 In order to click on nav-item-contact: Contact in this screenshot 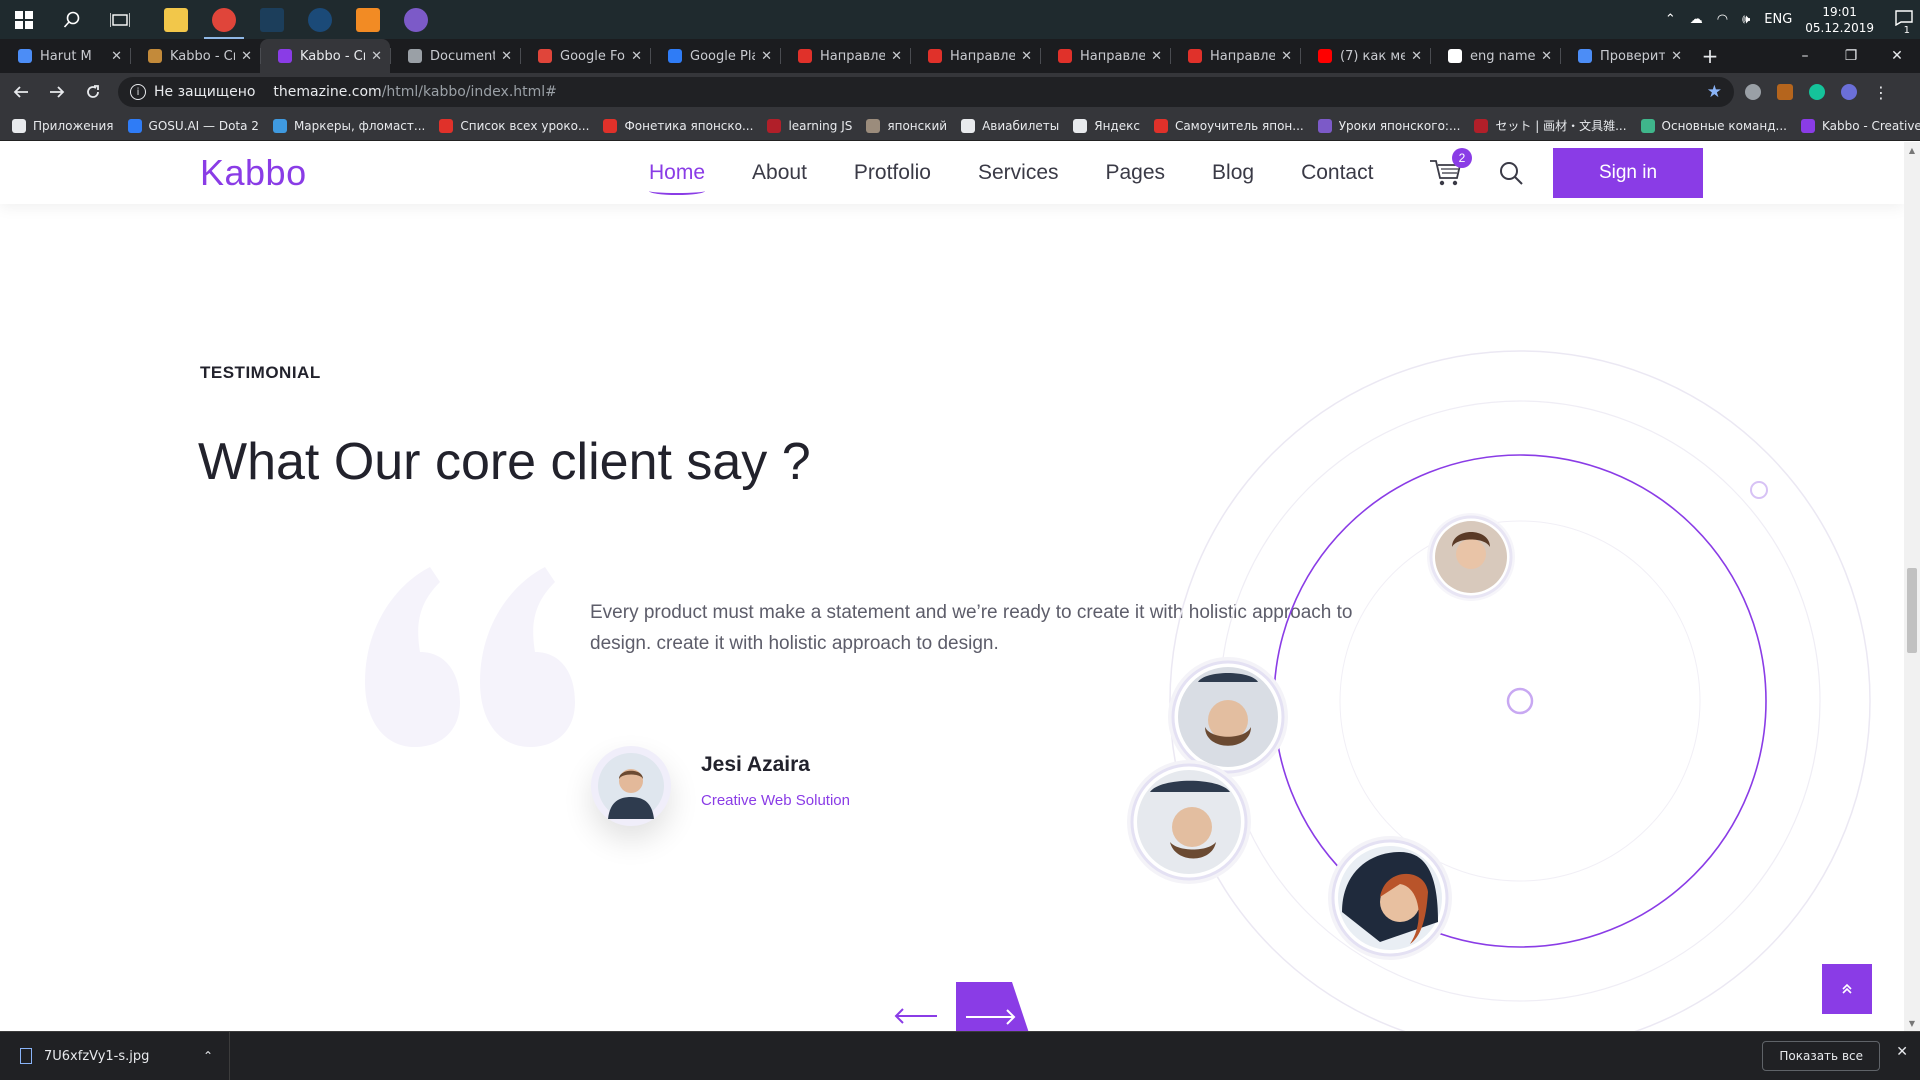, I will do `click(1337, 173)`.